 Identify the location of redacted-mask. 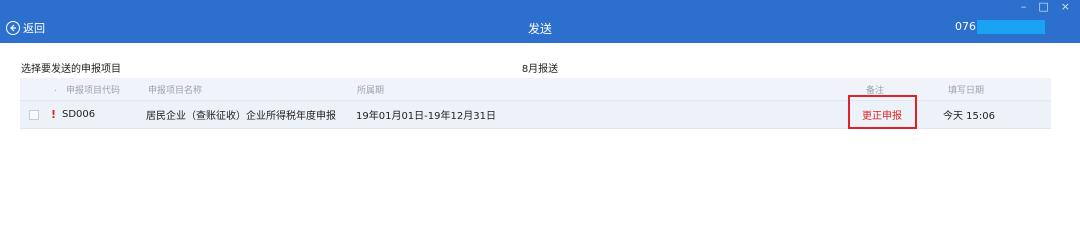
(1011, 26).